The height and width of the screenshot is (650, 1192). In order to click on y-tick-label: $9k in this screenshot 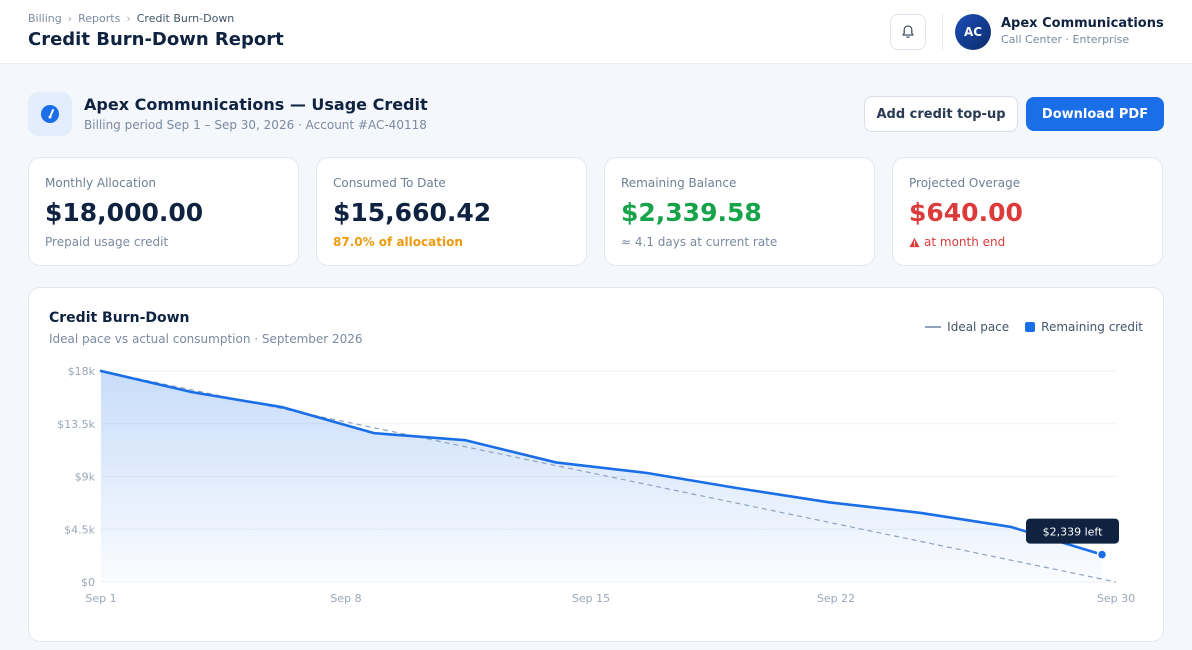, I will do `click(85, 477)`.